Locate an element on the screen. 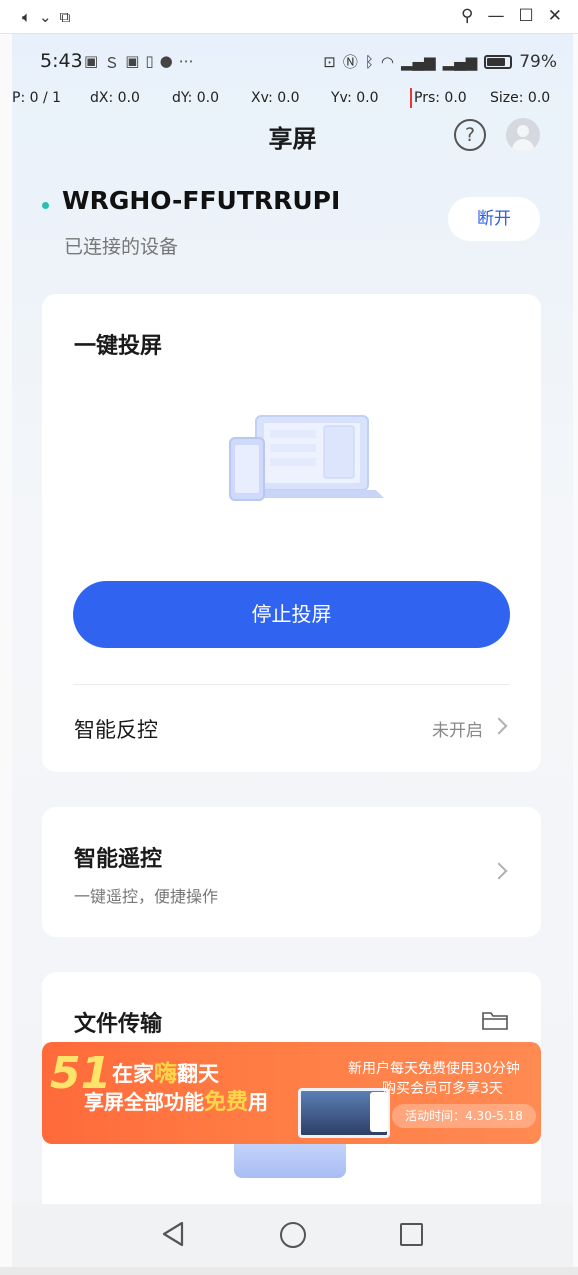 The height and width of the screenshot is (1275, 578). background-left-edge is located at coordinates (6, 654).